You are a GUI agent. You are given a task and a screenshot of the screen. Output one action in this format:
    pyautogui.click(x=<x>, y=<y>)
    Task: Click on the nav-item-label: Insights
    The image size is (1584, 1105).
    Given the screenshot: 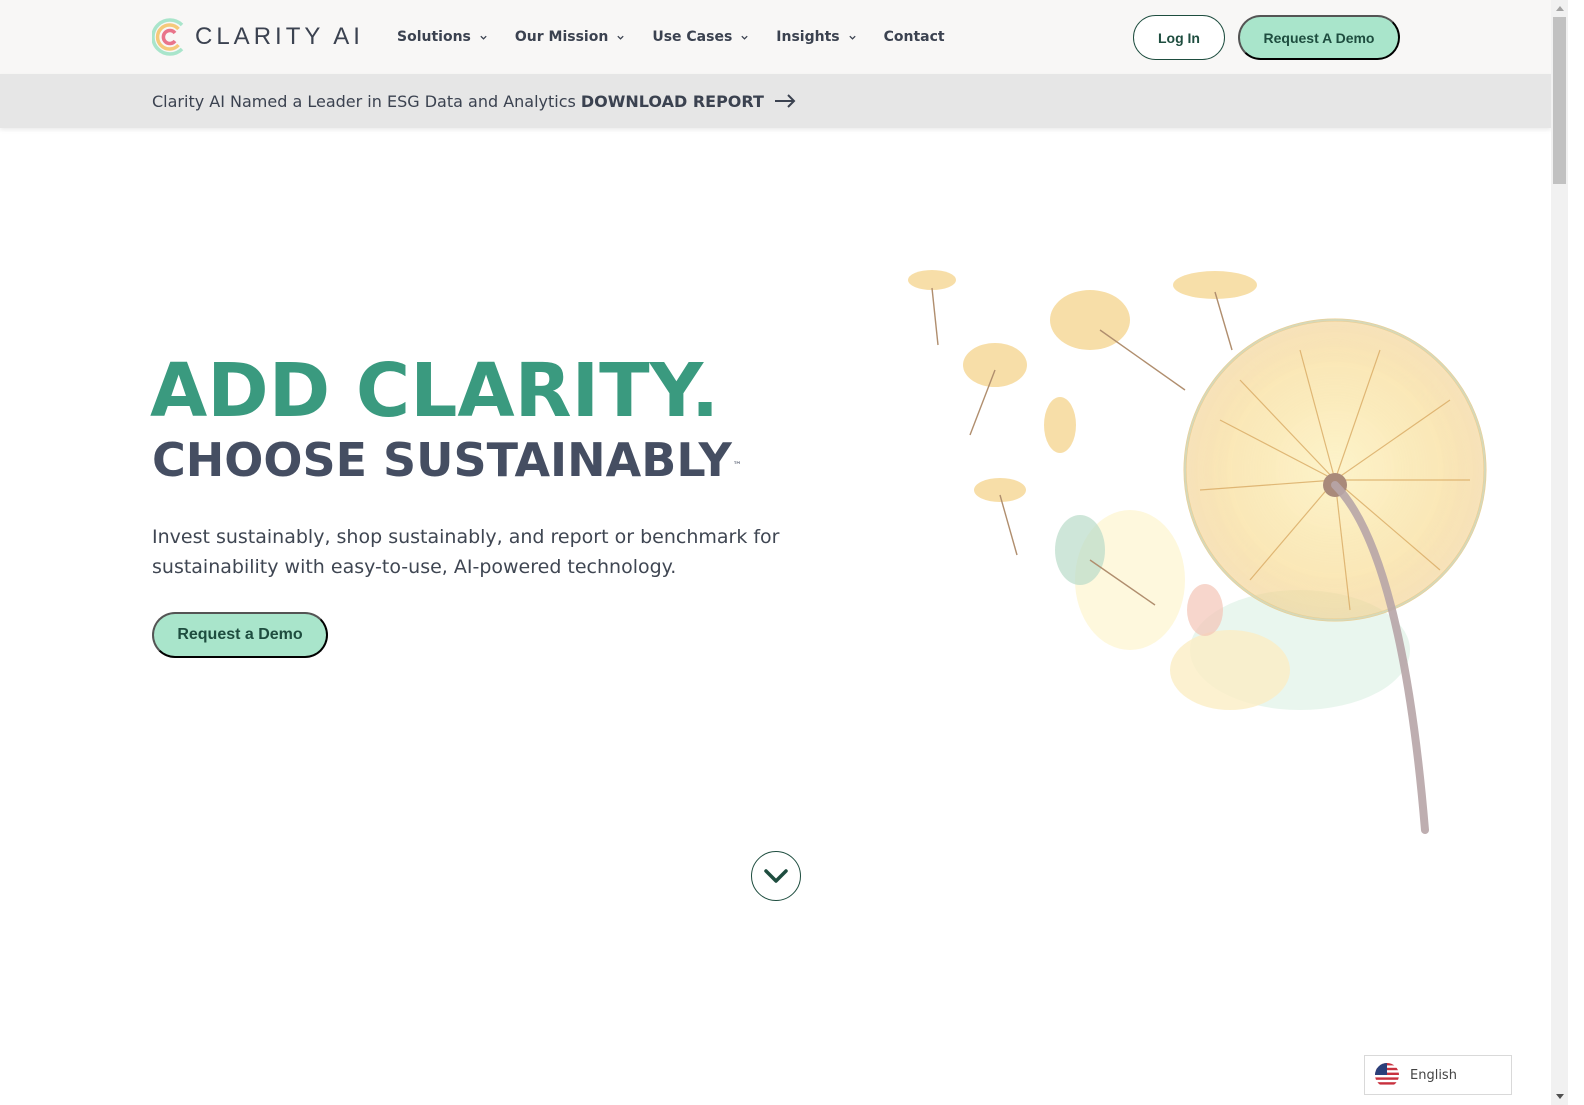 What is the action you would take?
    pyautogui.click(x=808, y=37)
    